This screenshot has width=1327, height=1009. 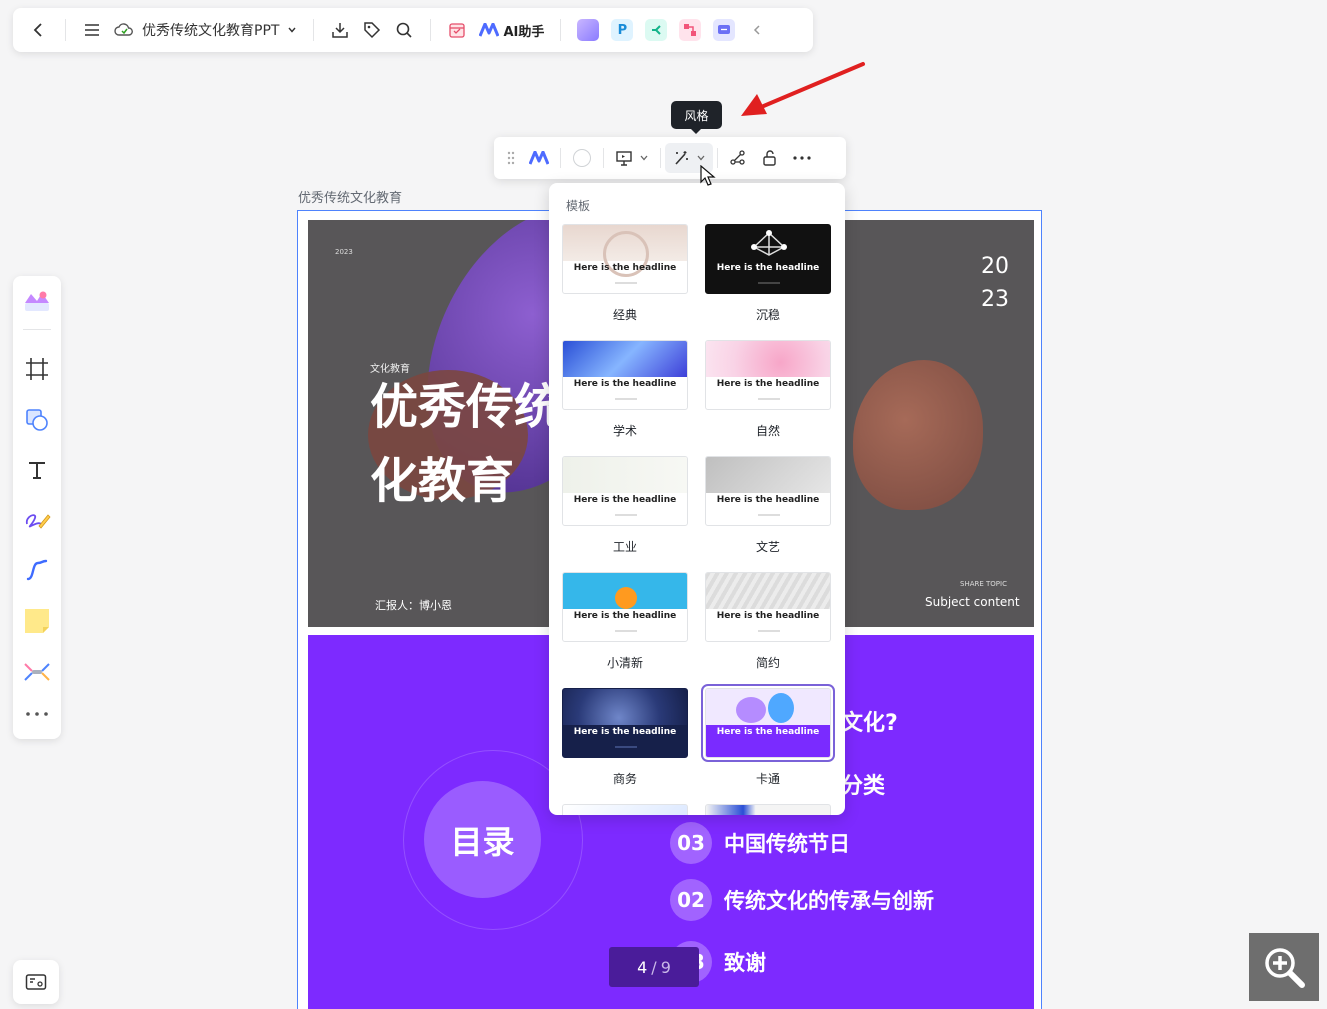 I want to click on back-icon, so click(x=39, y=30).